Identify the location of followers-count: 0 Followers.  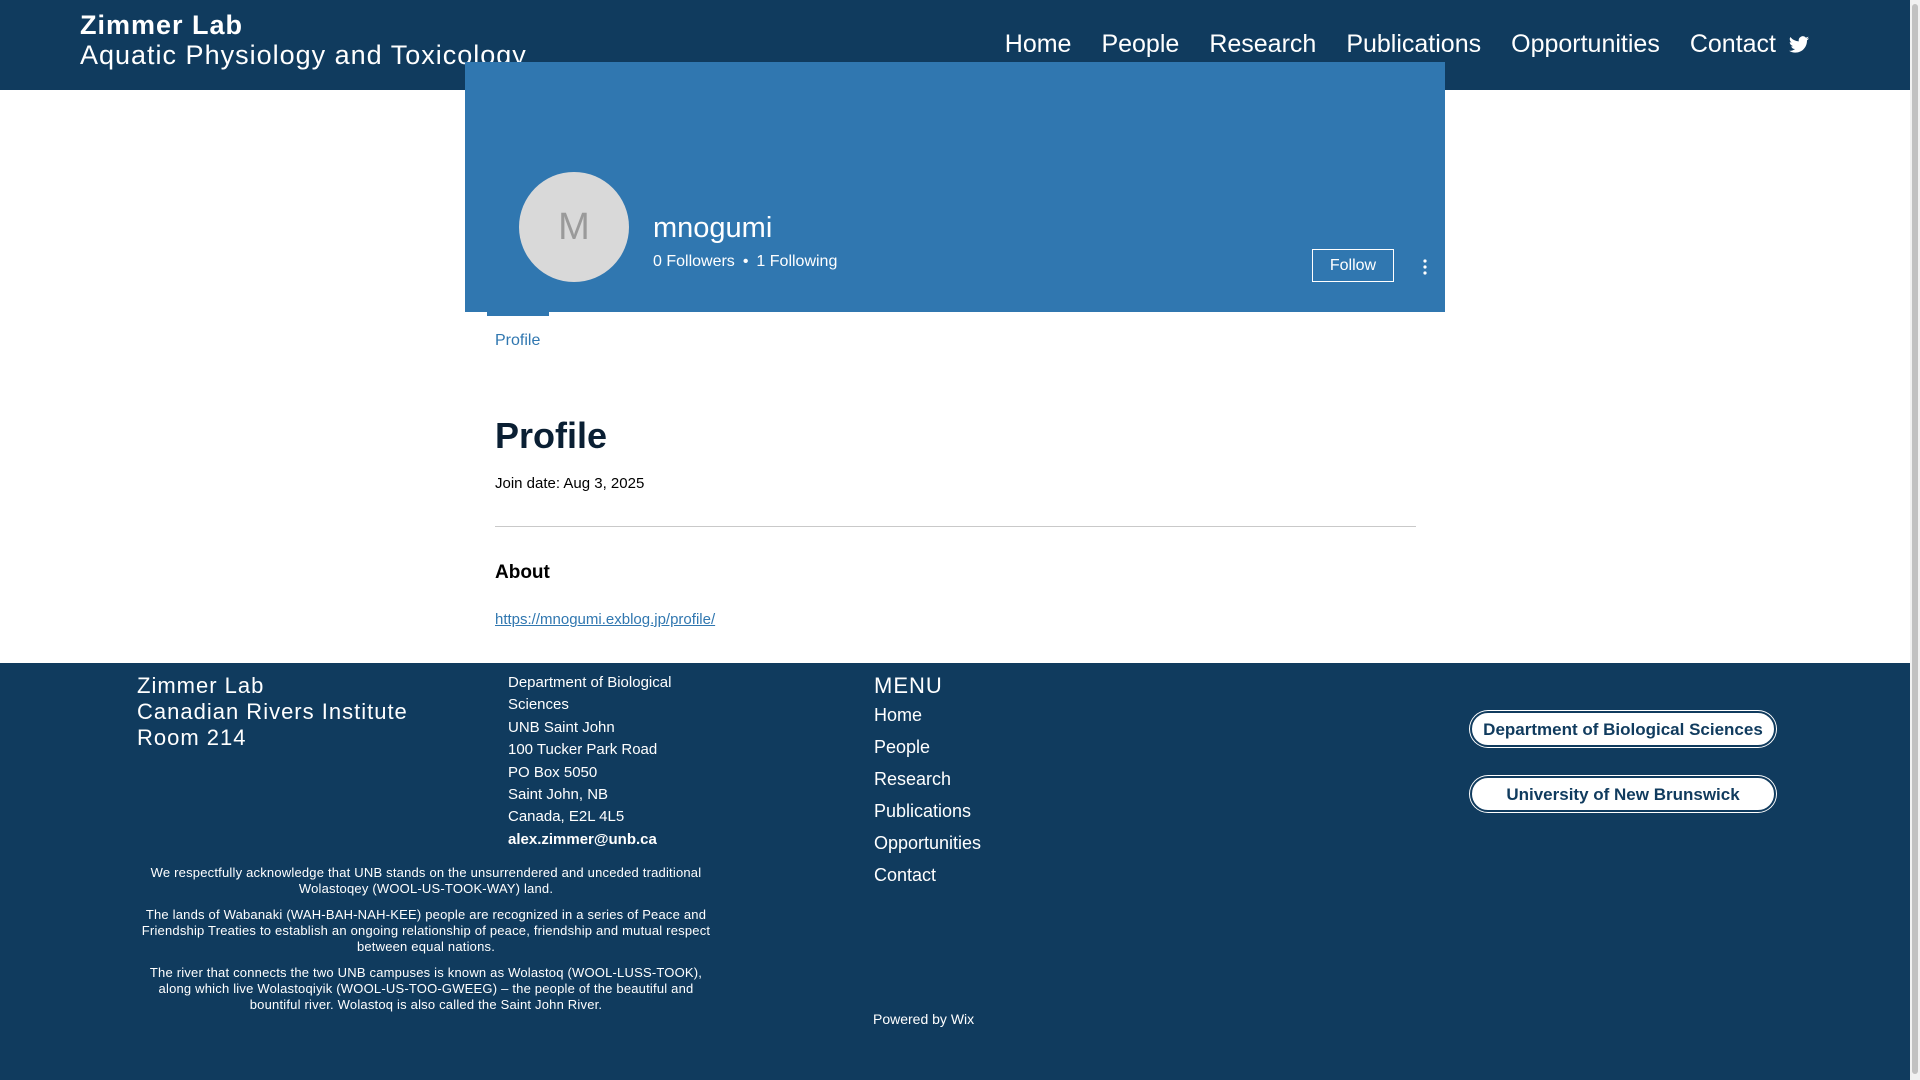
(694, 262).